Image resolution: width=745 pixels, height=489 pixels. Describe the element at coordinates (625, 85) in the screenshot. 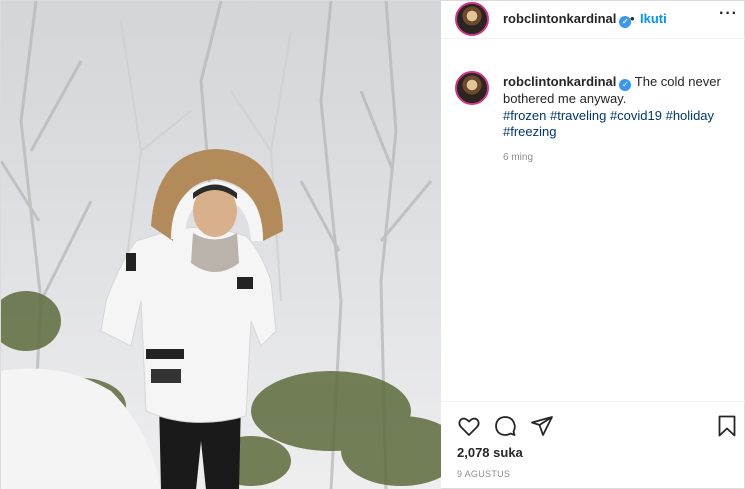

I see `caption-verified-badge-icon: ✓` at that location.